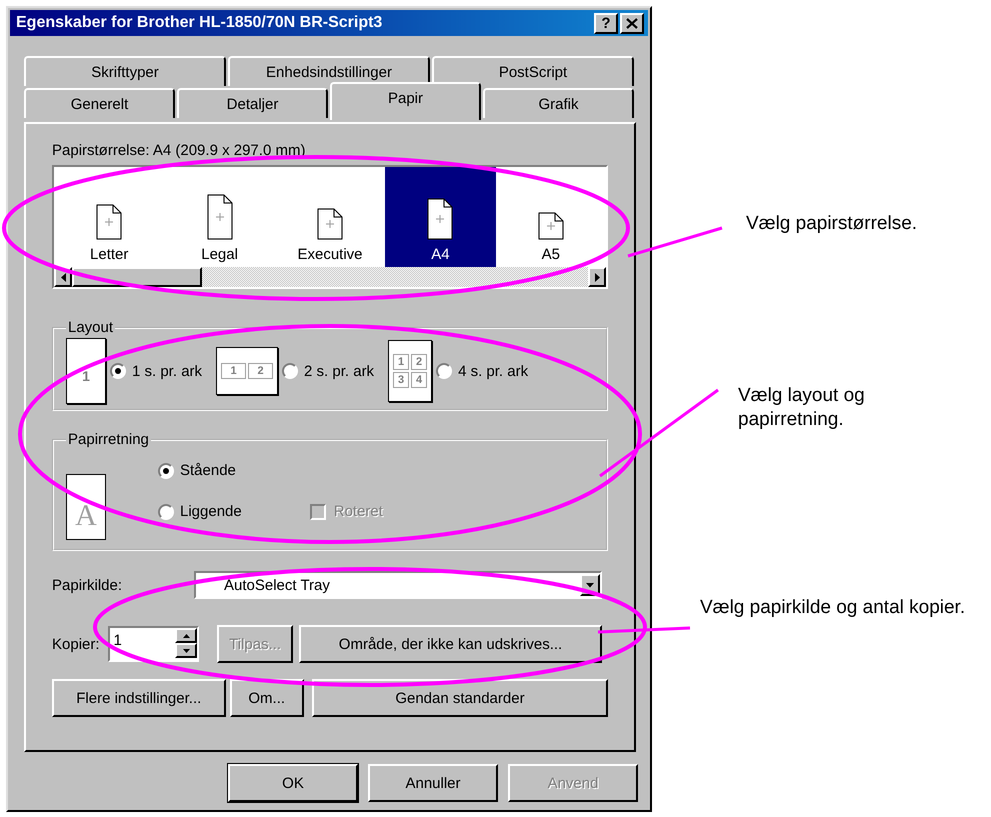 The width and height of the screenshot is (991, 817). I want to click on button: Gendan standarder, so click(460, 698).